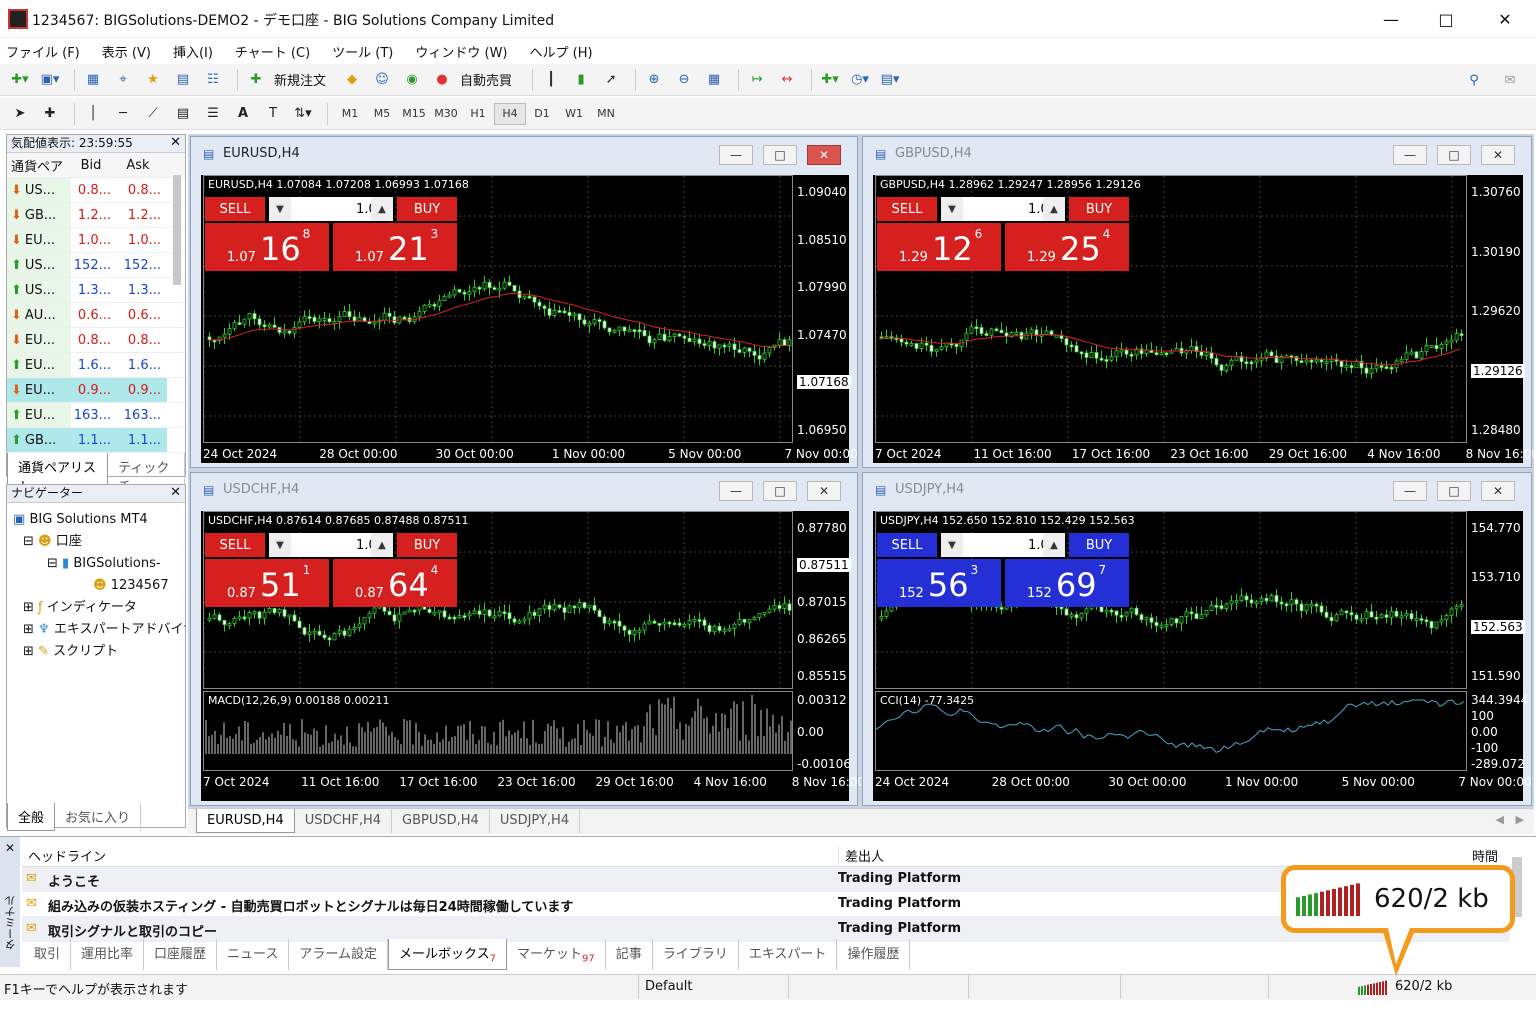 Image resolution: width=1536 pixels, height=1012 pixels. I want to click on chart-tab-usdjpy: USDJPY,H4, so click(535, 821).